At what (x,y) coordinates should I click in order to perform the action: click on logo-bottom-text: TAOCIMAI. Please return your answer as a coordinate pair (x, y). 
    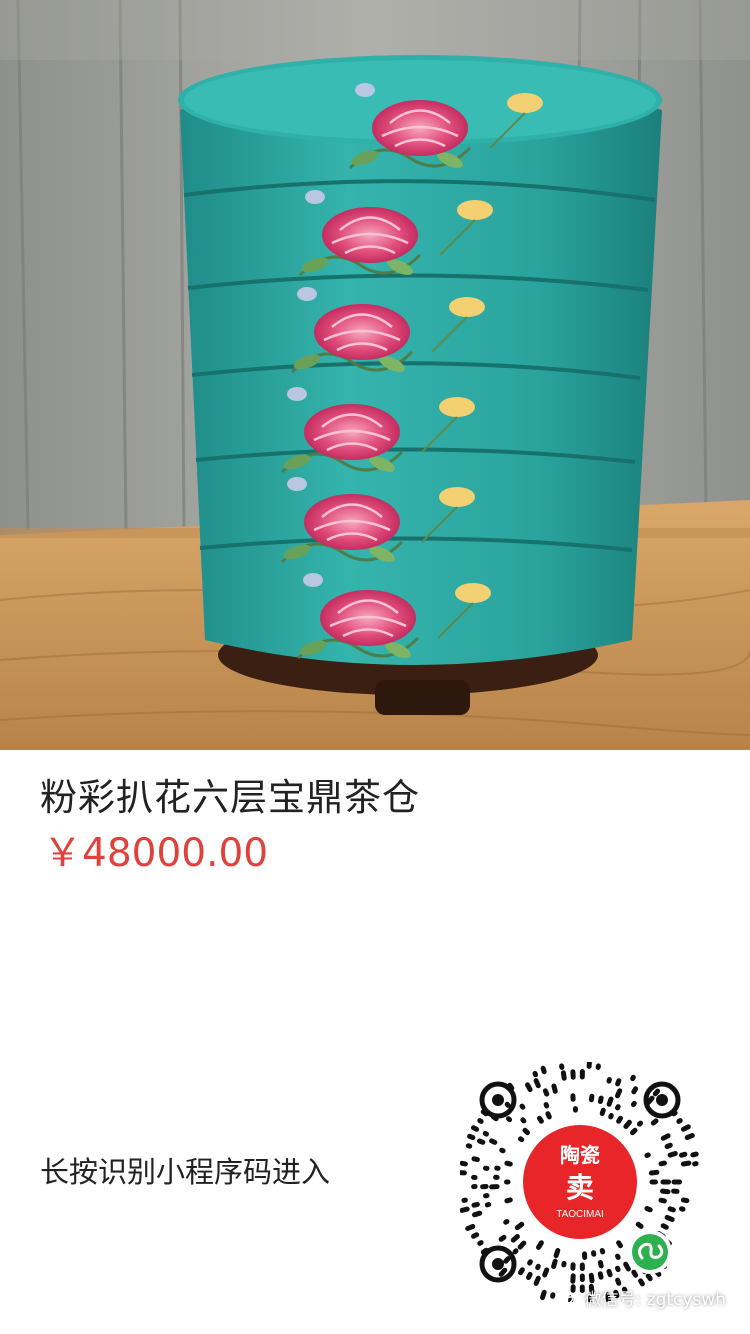
    Looking at the image, I should click on (580, 1214).